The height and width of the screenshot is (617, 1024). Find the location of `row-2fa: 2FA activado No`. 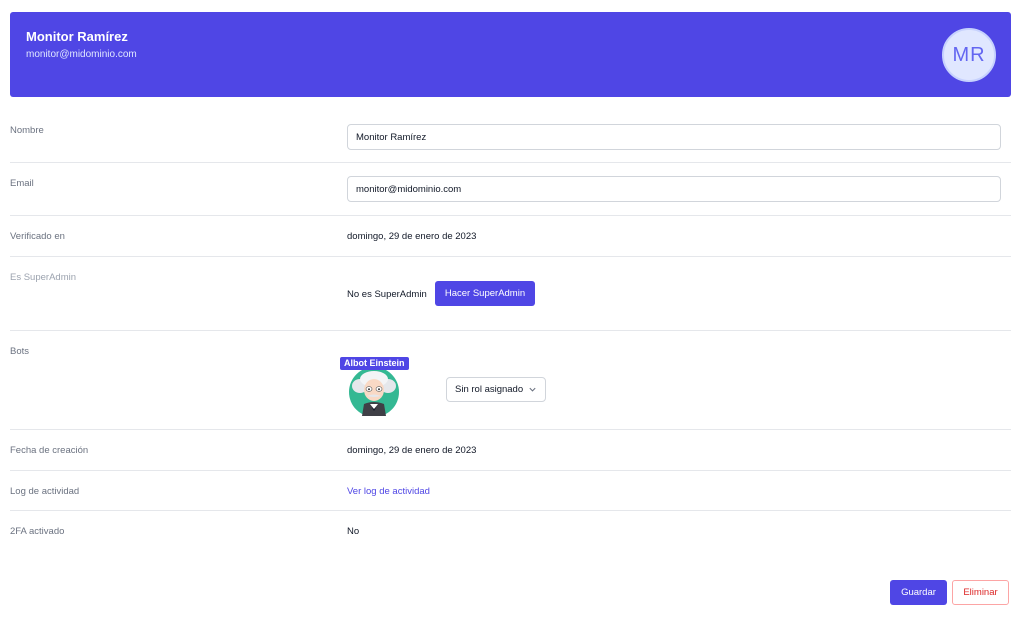

row-2fa: 2FA activado No is located at coordinates (510, 531).